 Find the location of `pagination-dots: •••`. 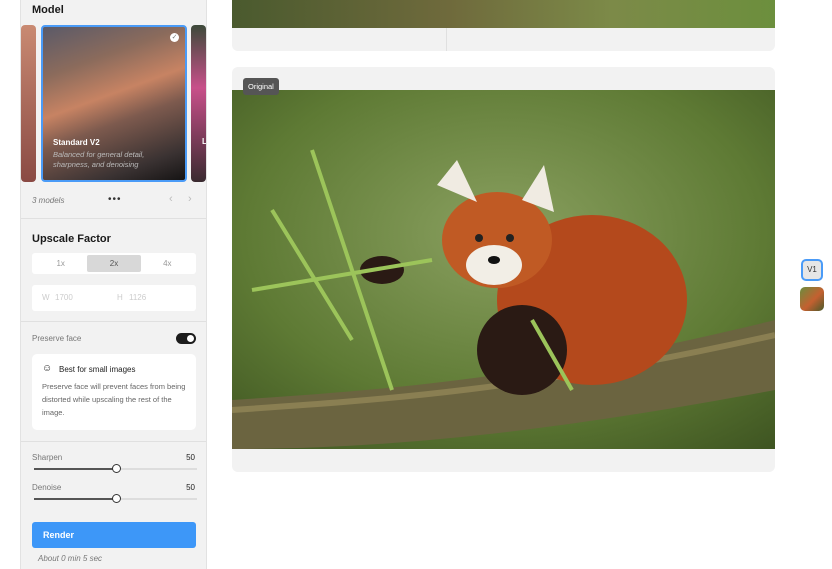

pagination-dots: ••• is located at coordinates (115, 199).